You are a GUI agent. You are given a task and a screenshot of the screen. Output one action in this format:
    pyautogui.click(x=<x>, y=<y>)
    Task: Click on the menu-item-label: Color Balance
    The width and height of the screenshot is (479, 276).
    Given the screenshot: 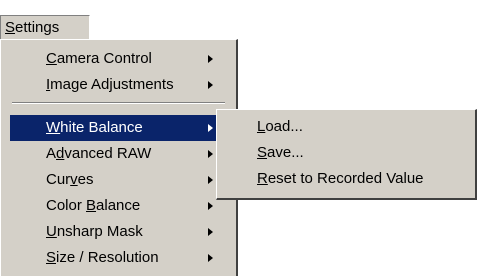 What is the action you would take?
    pyautogui.click(x=93, y=205)
    